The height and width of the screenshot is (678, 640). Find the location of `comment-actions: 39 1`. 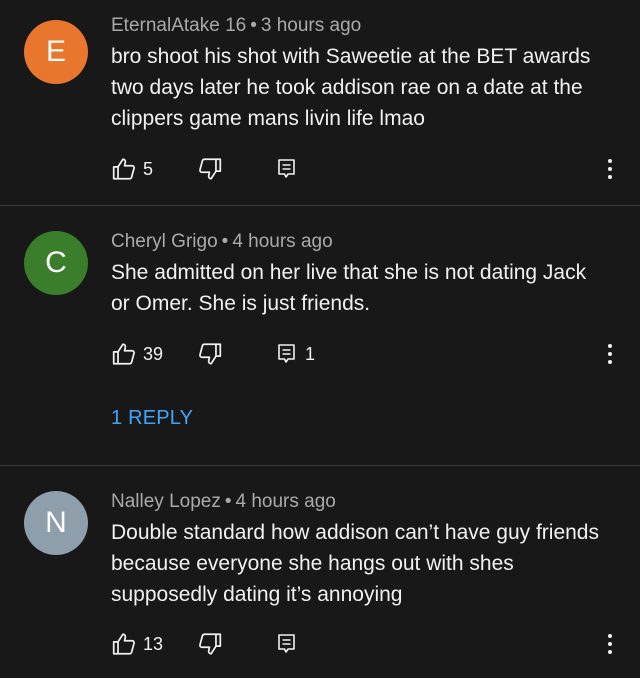

comment-actions: 39 1 is located at coordinates (371, 354).